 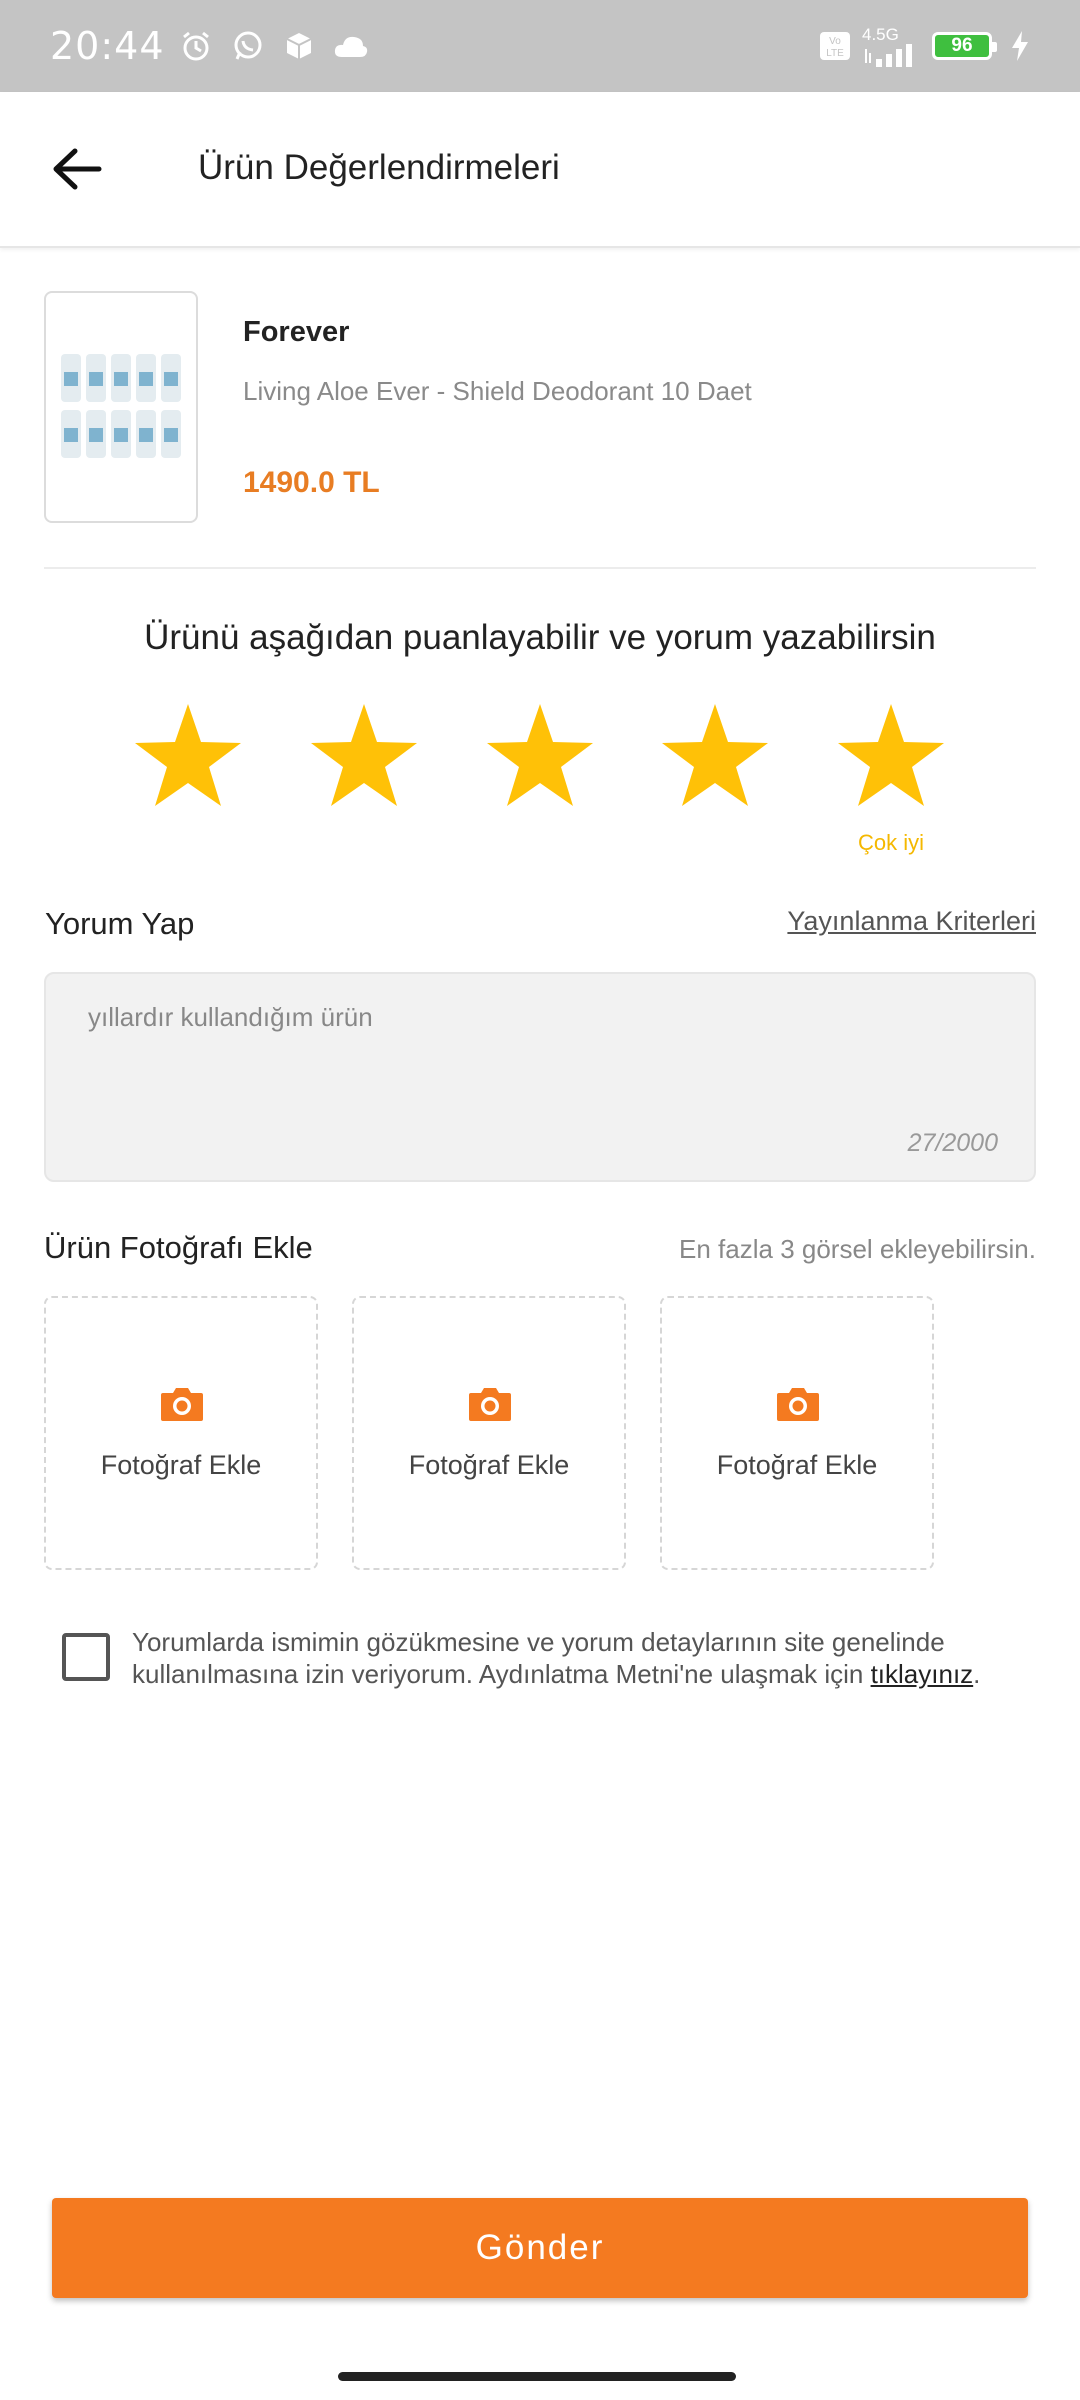 I want to click on photo-section-title: Ürün Fotoğrafı Ekle, so click(x=178, y=1247).